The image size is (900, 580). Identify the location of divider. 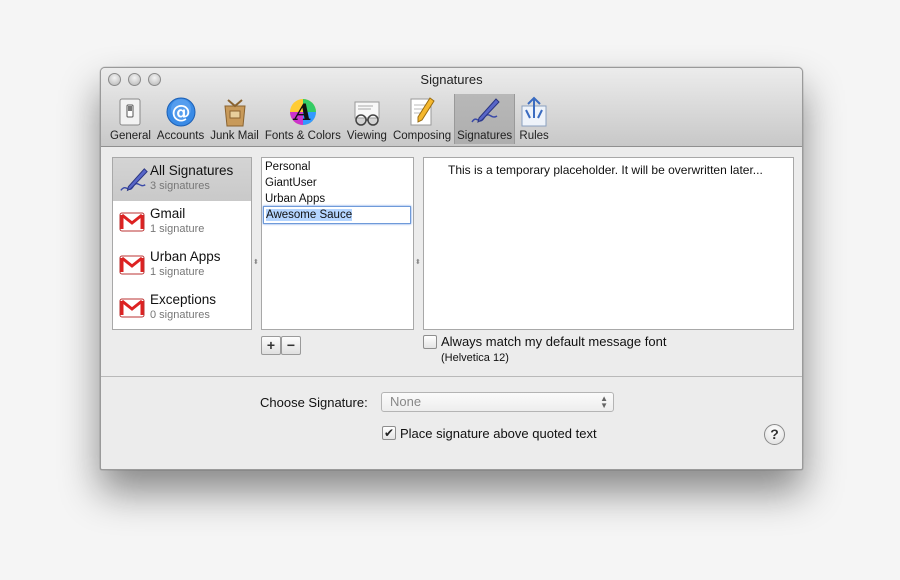
(451, 376).